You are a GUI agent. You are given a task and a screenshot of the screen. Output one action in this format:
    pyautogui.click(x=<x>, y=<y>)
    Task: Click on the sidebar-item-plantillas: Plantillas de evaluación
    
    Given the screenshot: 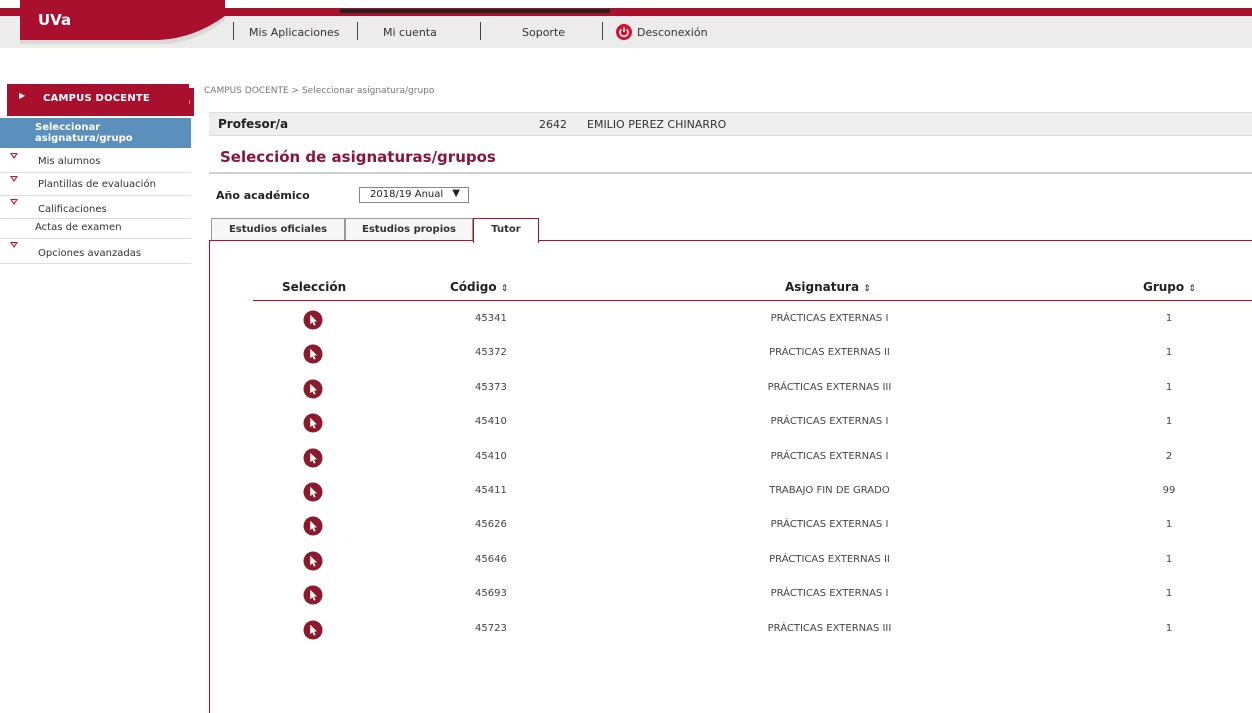 What is the action you would take?
    pyautogui.click(x=95, y=184)
    